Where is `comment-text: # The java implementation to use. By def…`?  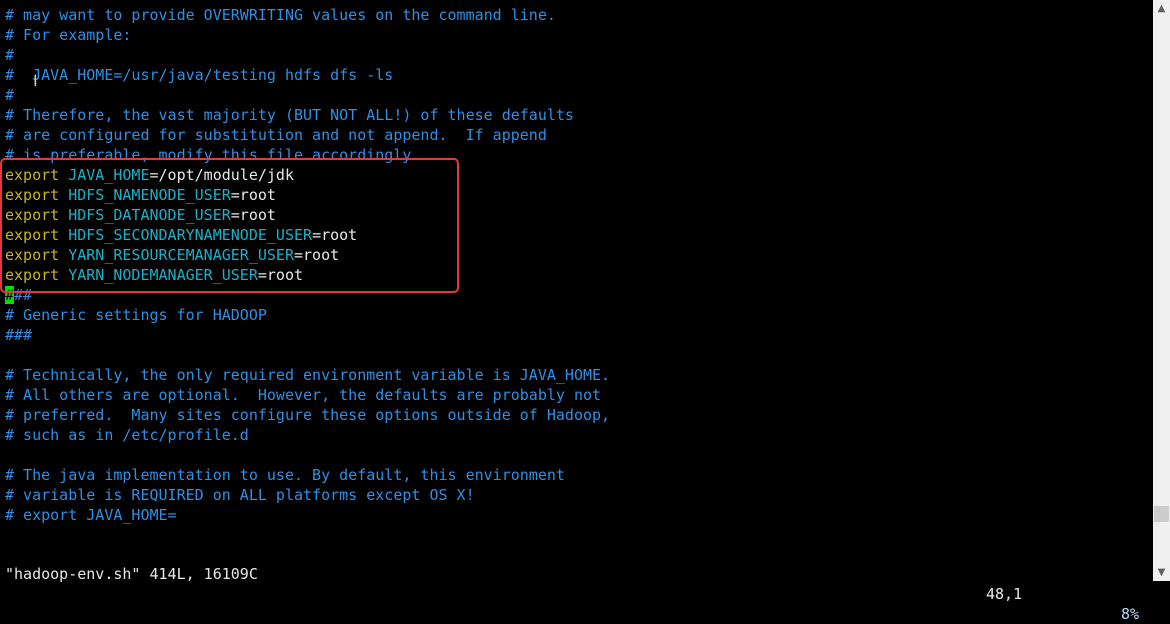 comment-text: # The java implementation to use. By def… is located at coordinates (285, 475).